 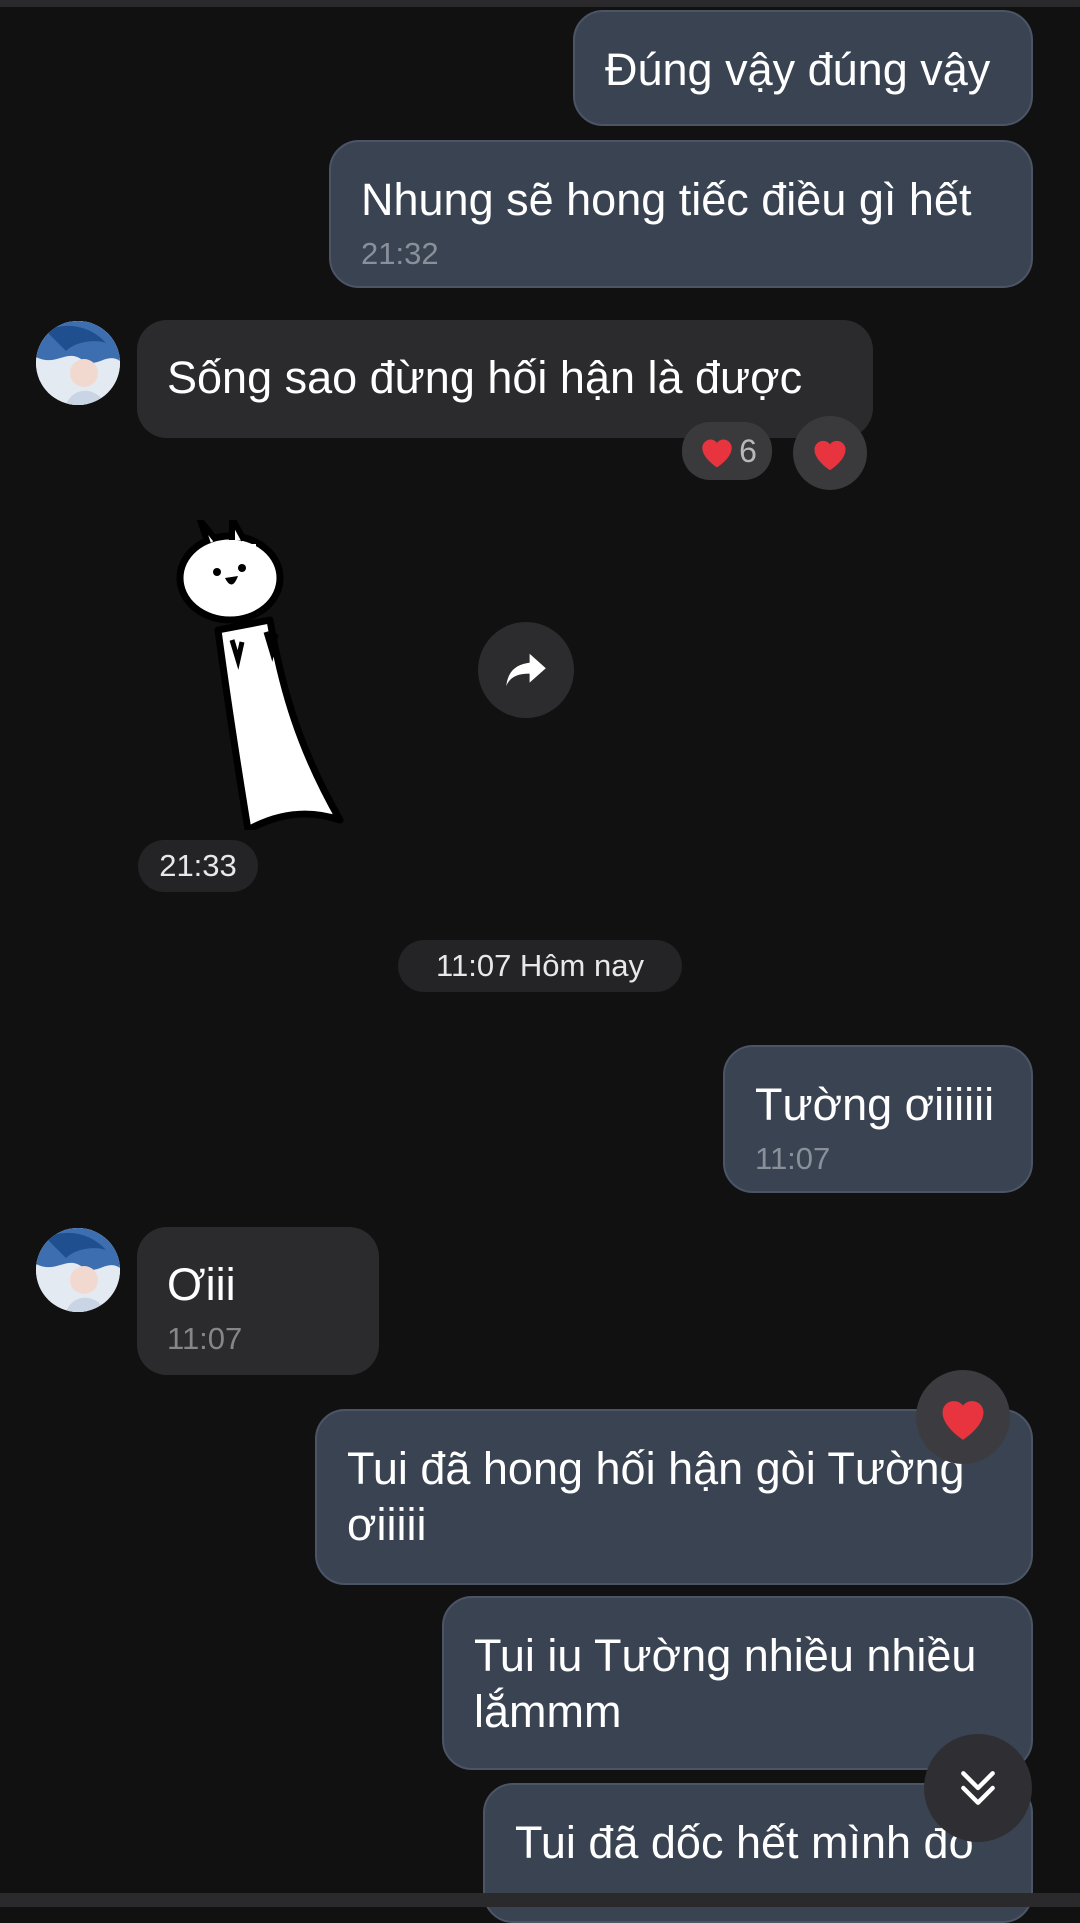 I want to click on message-bubble-sent: Tường ơiiiiii 11:07, so click(x=878, y=1119).